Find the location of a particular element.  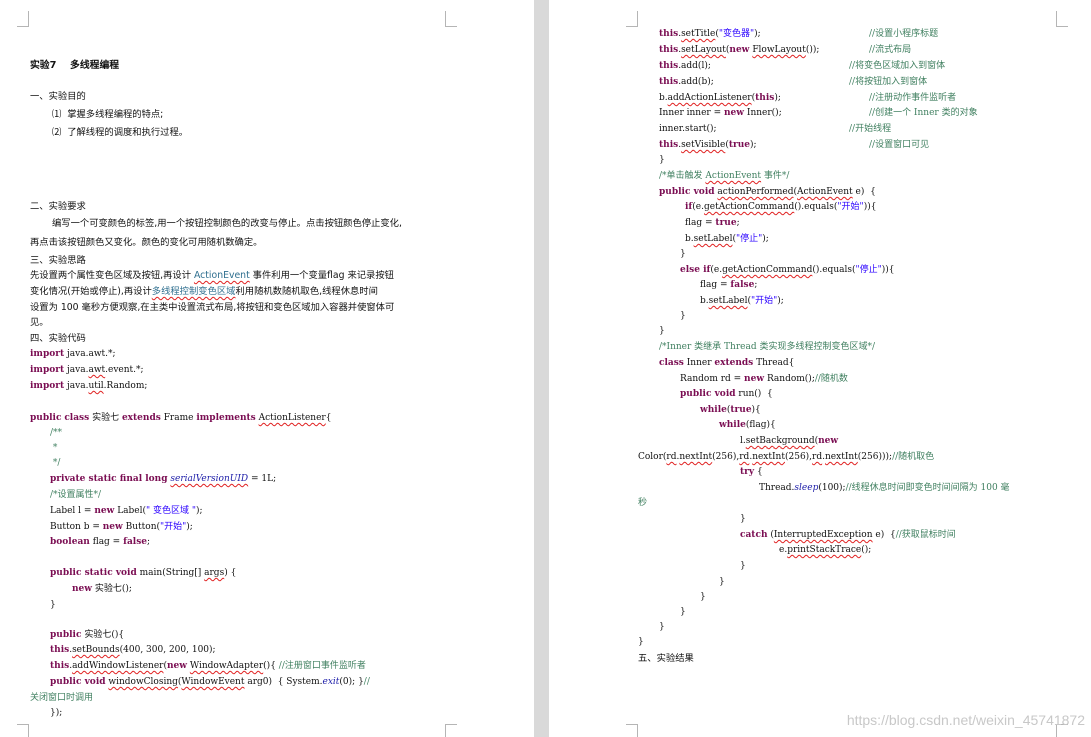

code-line: while(flag){ is located at coordinates (747, 425).